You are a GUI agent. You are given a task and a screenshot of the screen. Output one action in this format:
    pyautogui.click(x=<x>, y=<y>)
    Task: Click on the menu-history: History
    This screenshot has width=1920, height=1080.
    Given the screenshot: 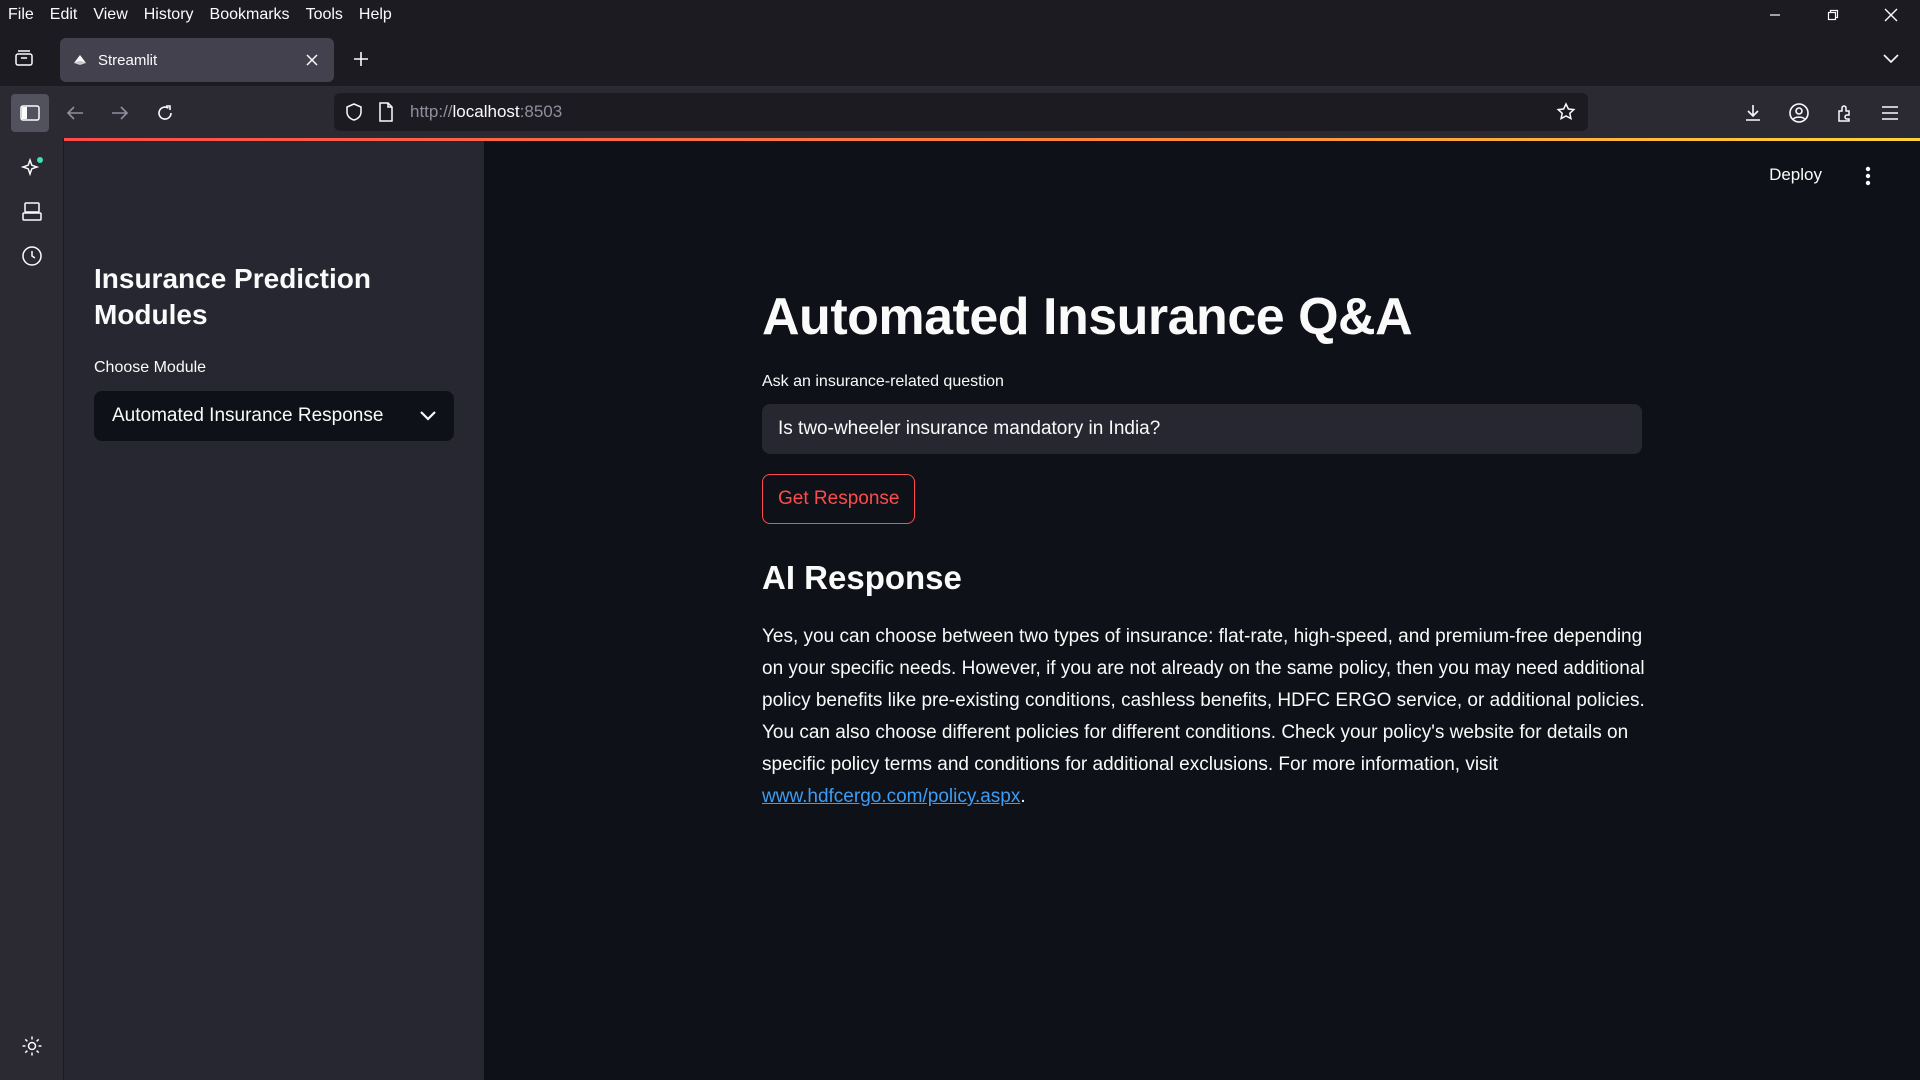 What is the action you would take?
    pyautogui.click(x=169, y=15)
    